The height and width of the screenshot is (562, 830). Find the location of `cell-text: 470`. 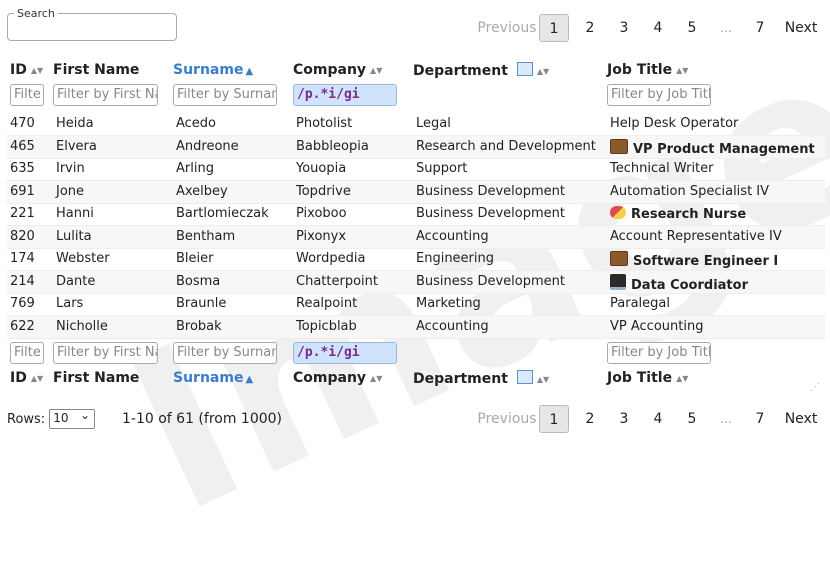

cell-text: 470 is located at coordinates (22, 123).